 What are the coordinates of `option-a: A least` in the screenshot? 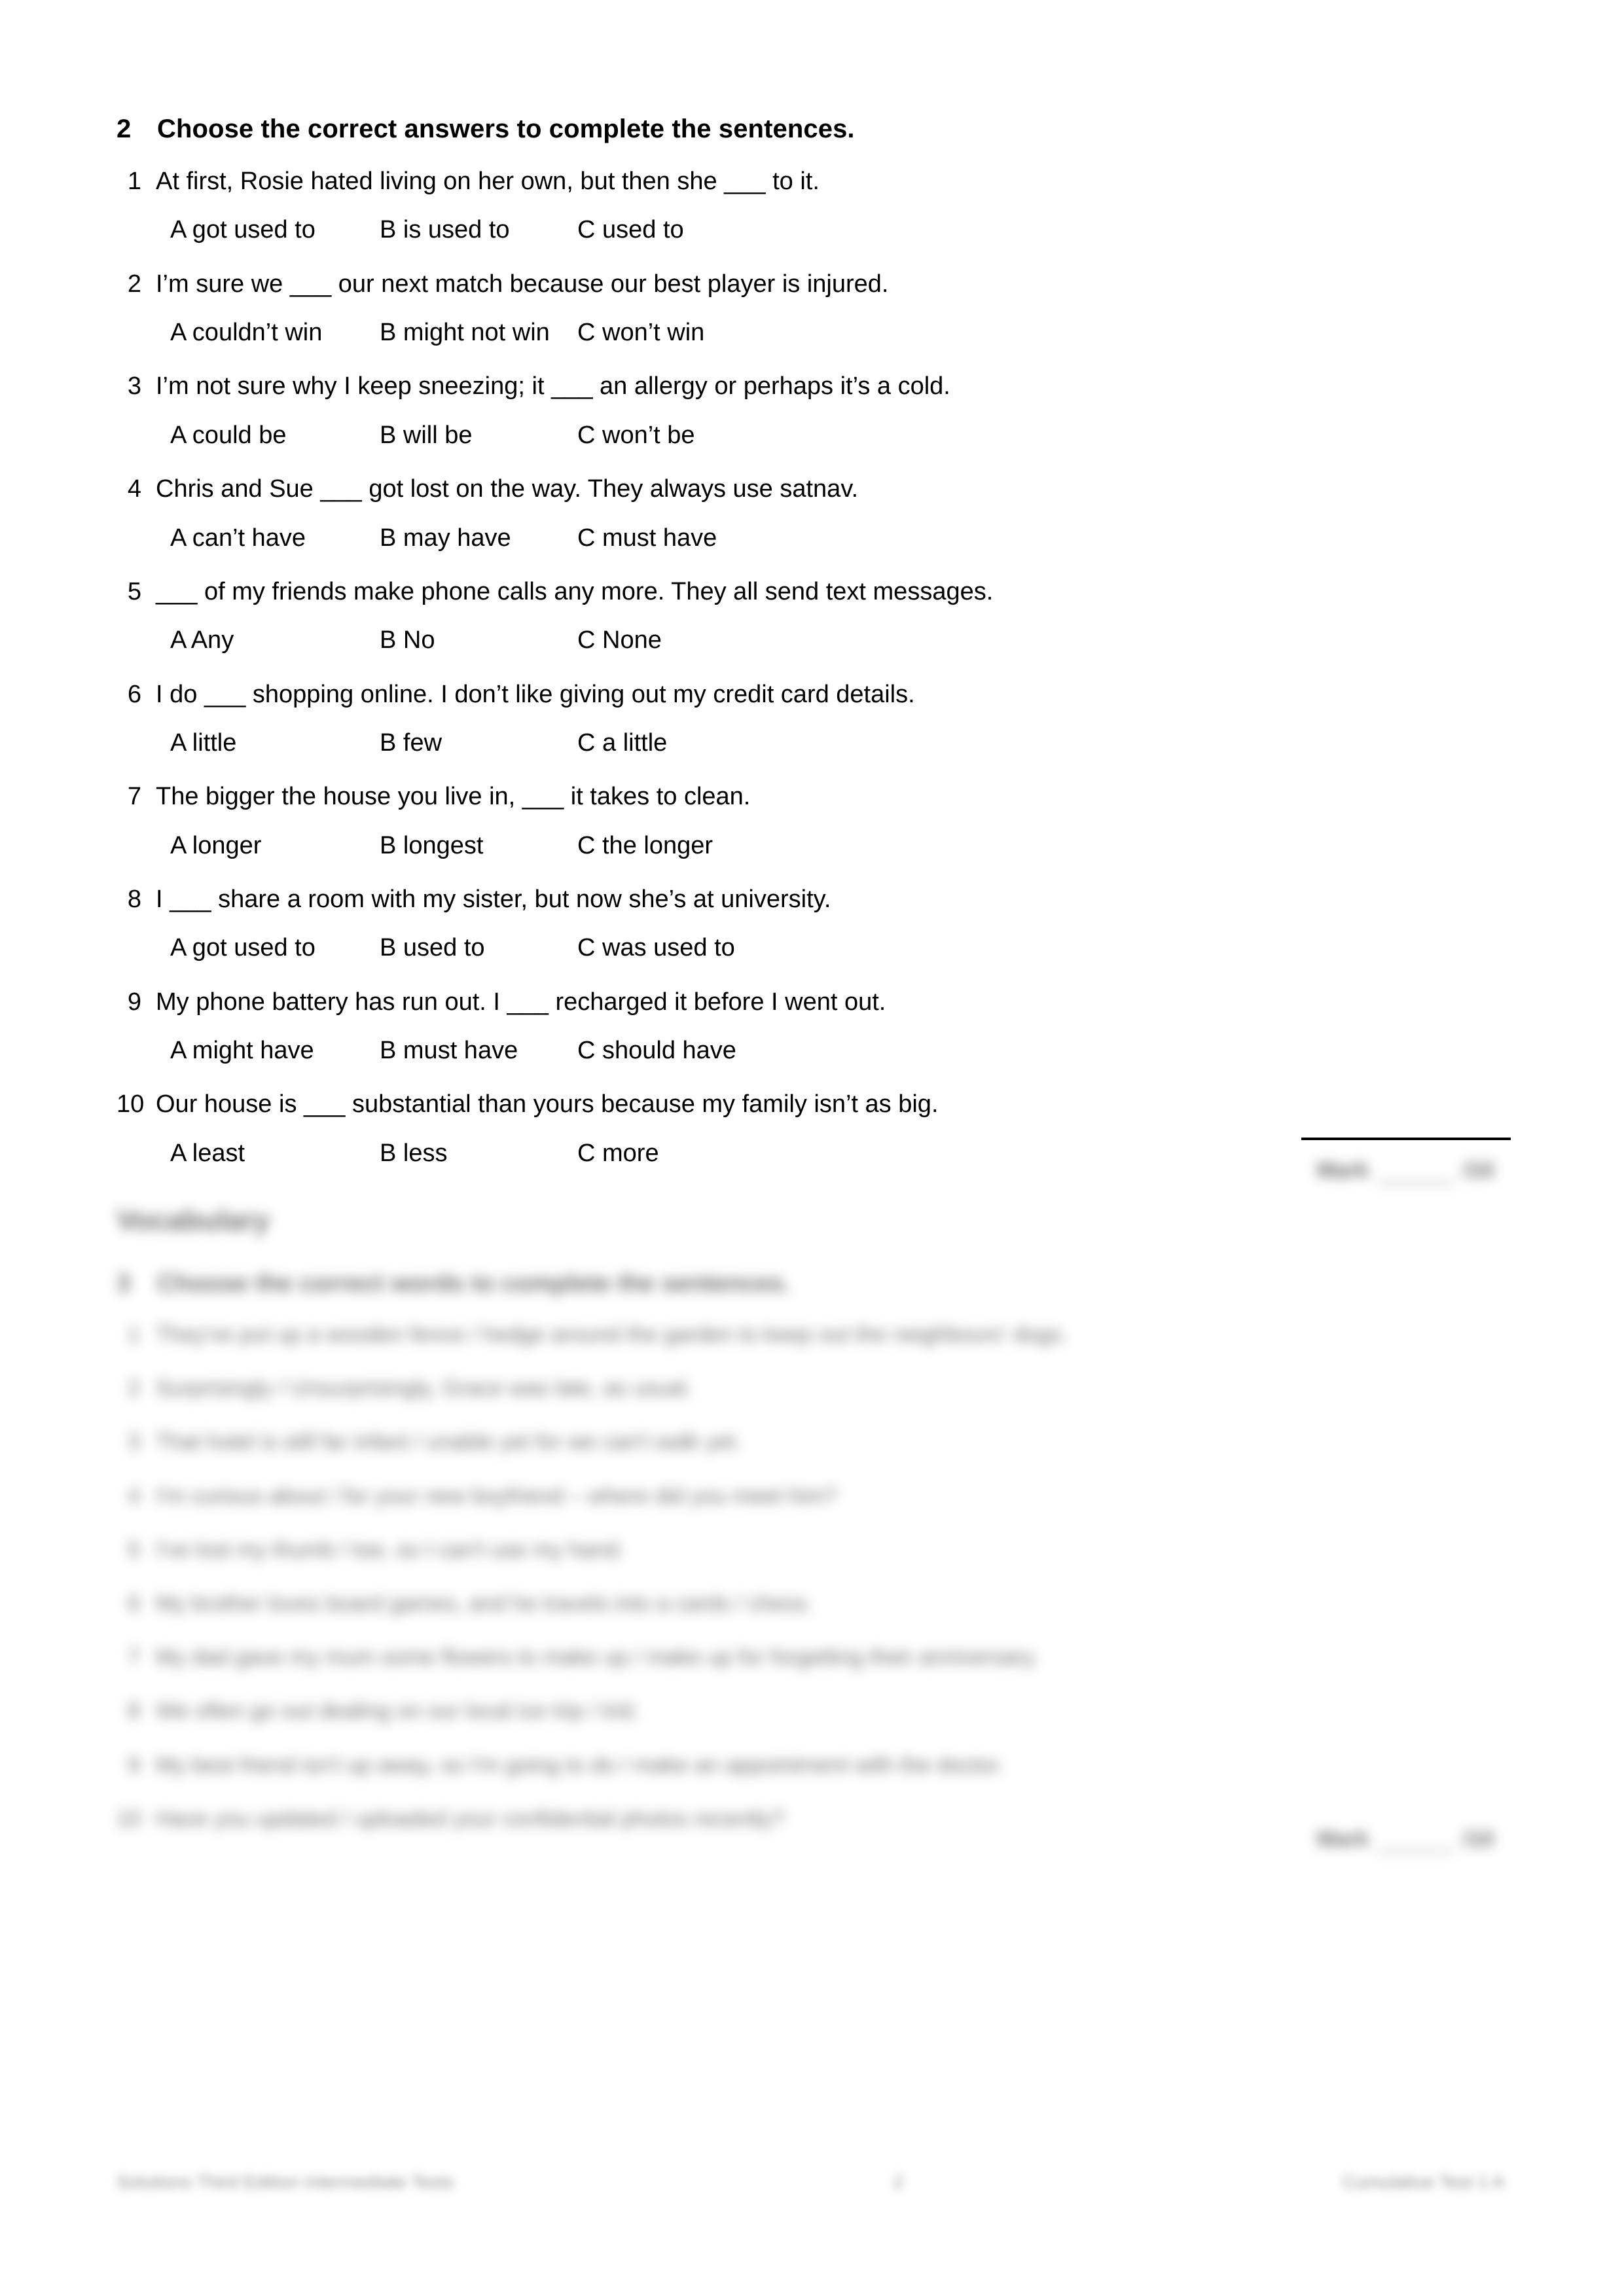 It's located at (275, 1153).